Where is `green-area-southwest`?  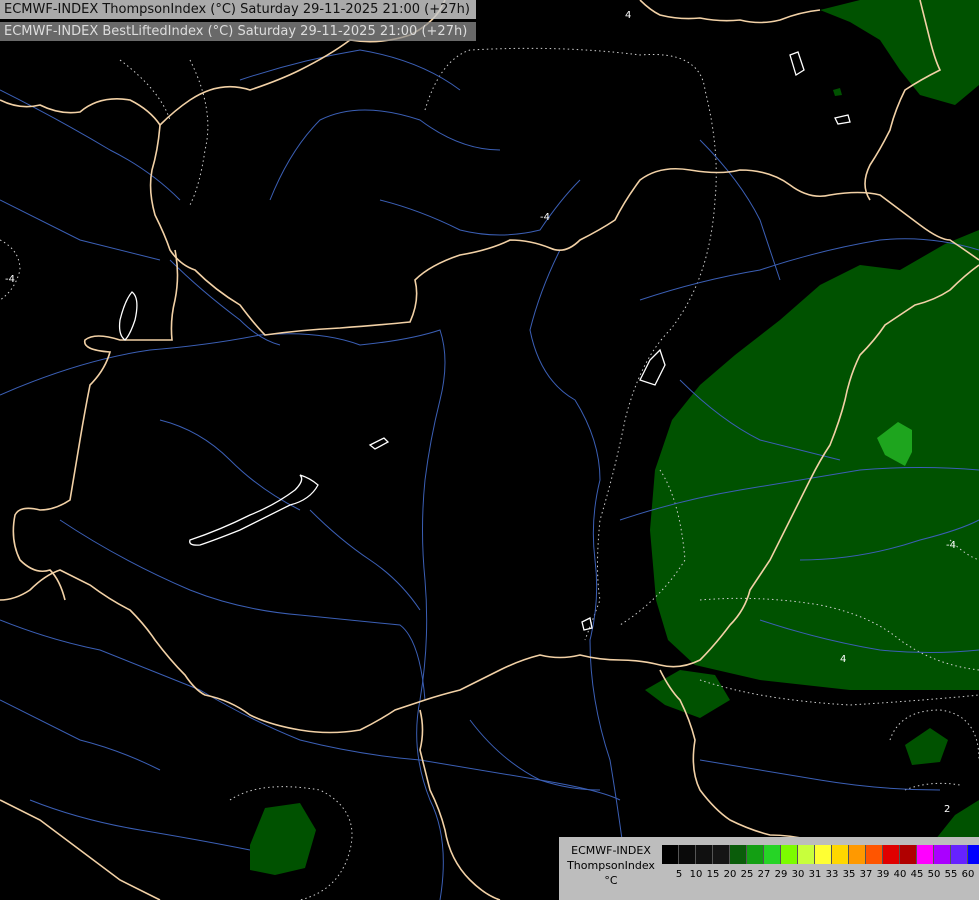 green-area-southwest is located at coordinates (283, 839).